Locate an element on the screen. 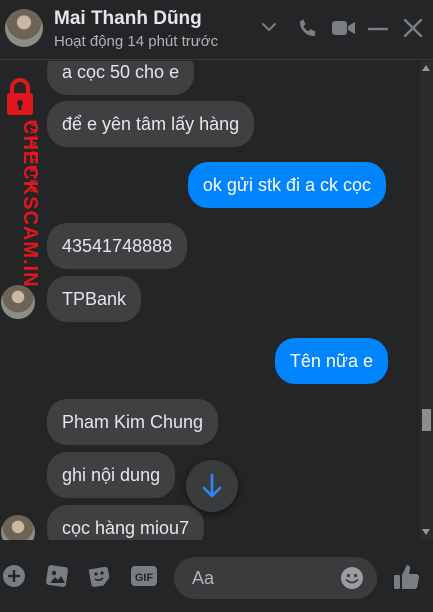 This screenshot has width=433, height=612. svg-text: GIF is located at coordinates (144, 578).